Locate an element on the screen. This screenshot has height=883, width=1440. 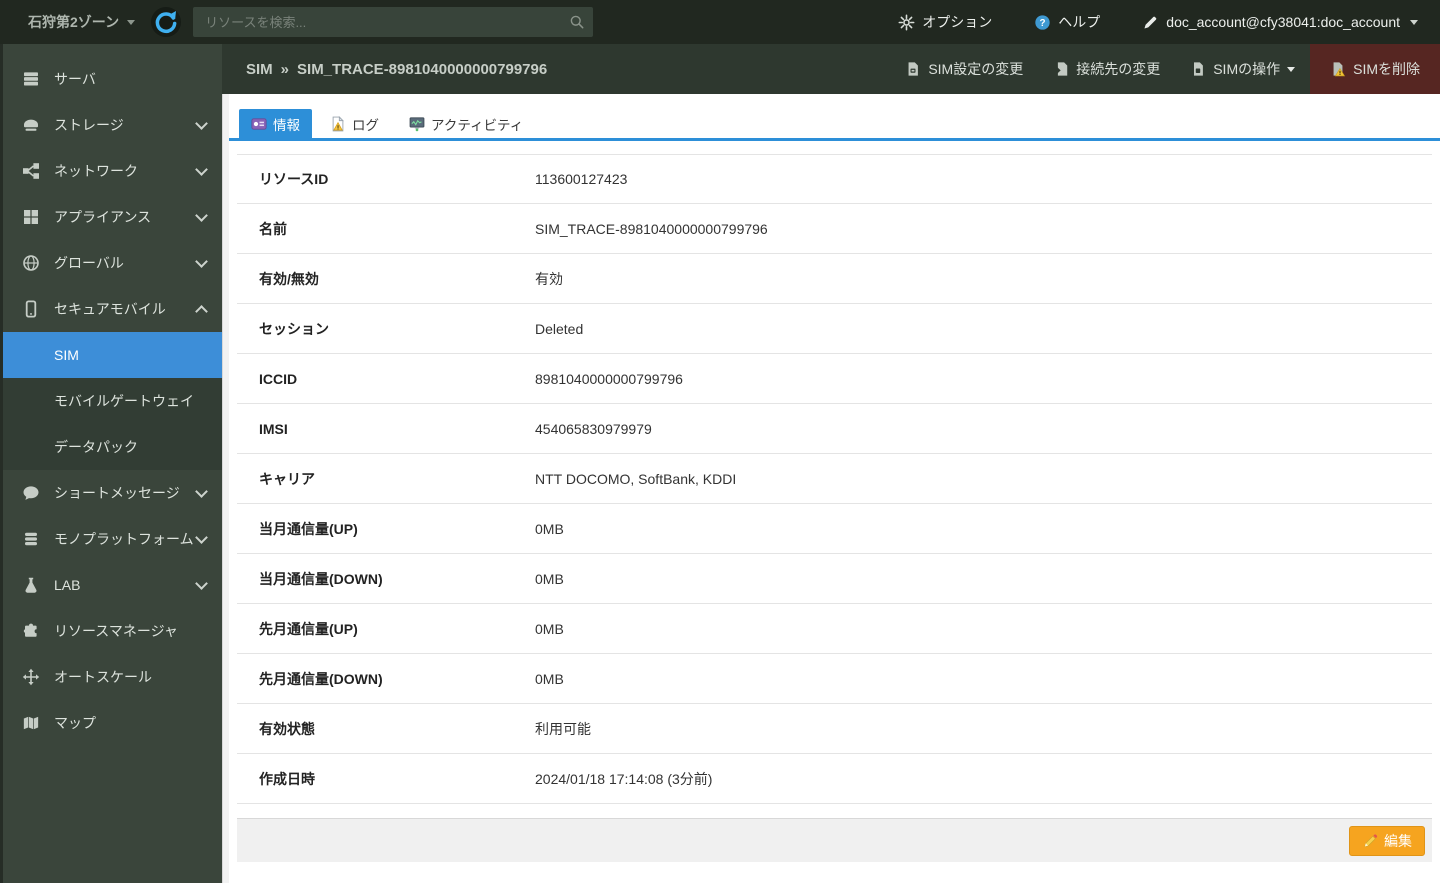
sidebar-item-resource-manager: リソースマネージャ is located at coordinates (111, 631).